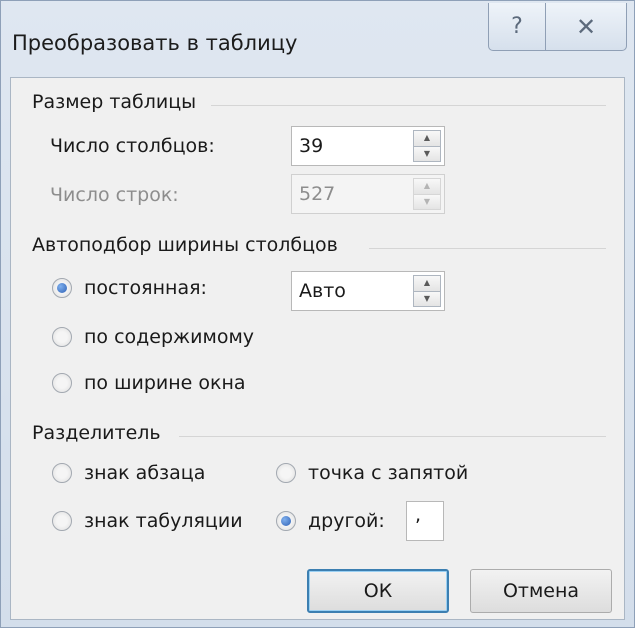  What do you see at coordinates (286, 521) in the screenshot?
I see `radio-other-dot` at bounding box center [286, 521].